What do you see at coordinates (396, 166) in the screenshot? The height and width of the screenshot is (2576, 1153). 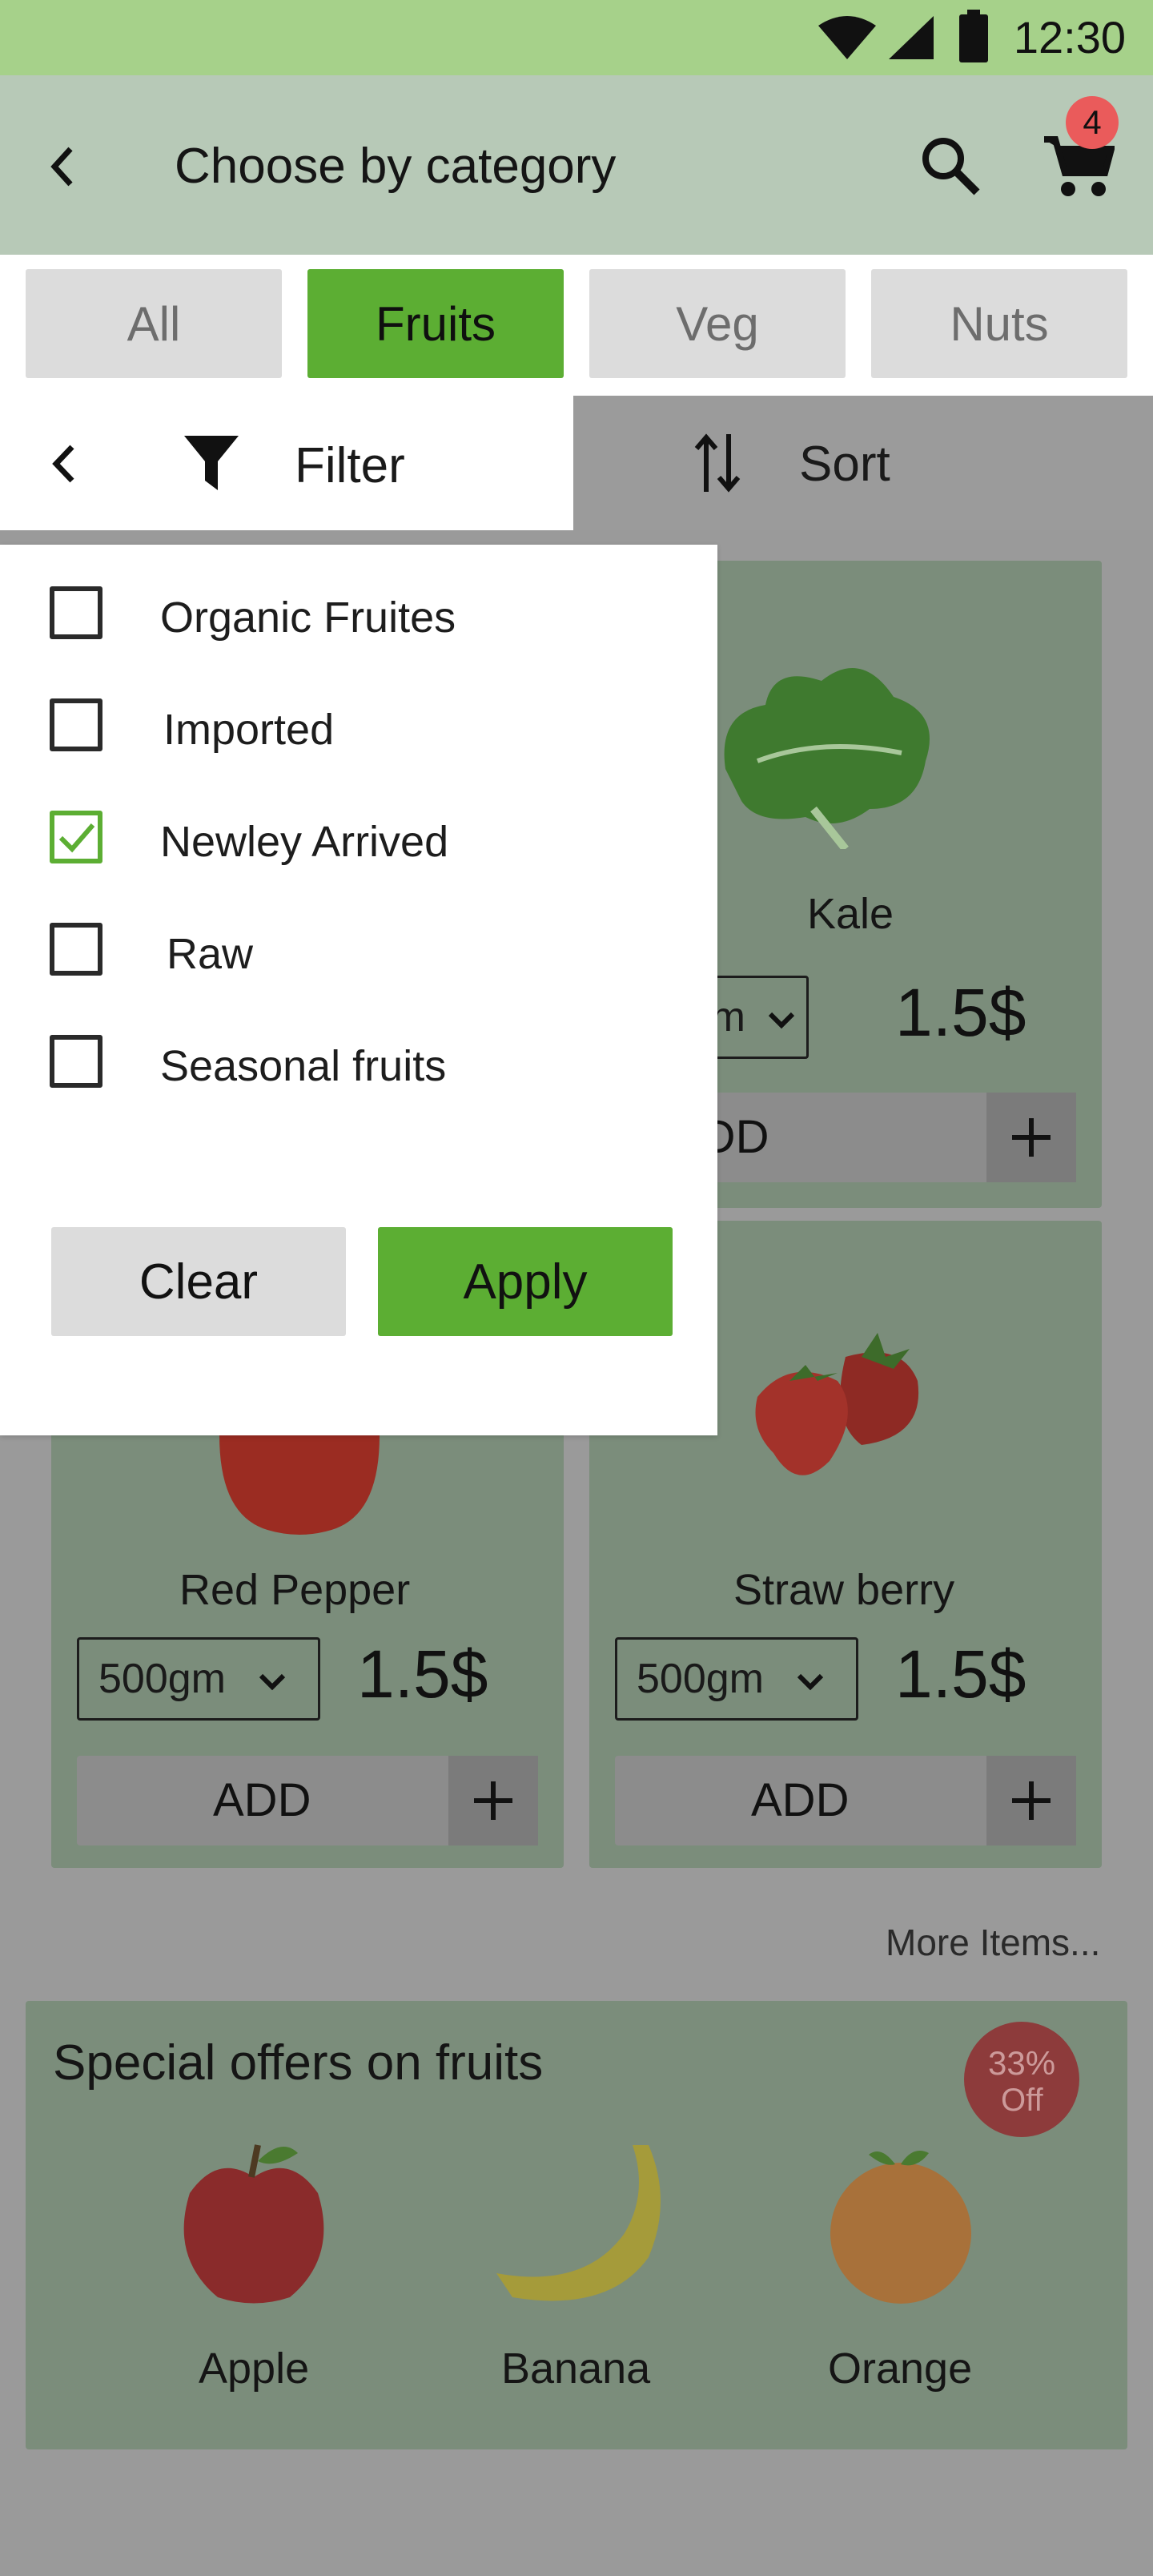 I see `page-title: Choose by category` at bounding box center [396, 166].